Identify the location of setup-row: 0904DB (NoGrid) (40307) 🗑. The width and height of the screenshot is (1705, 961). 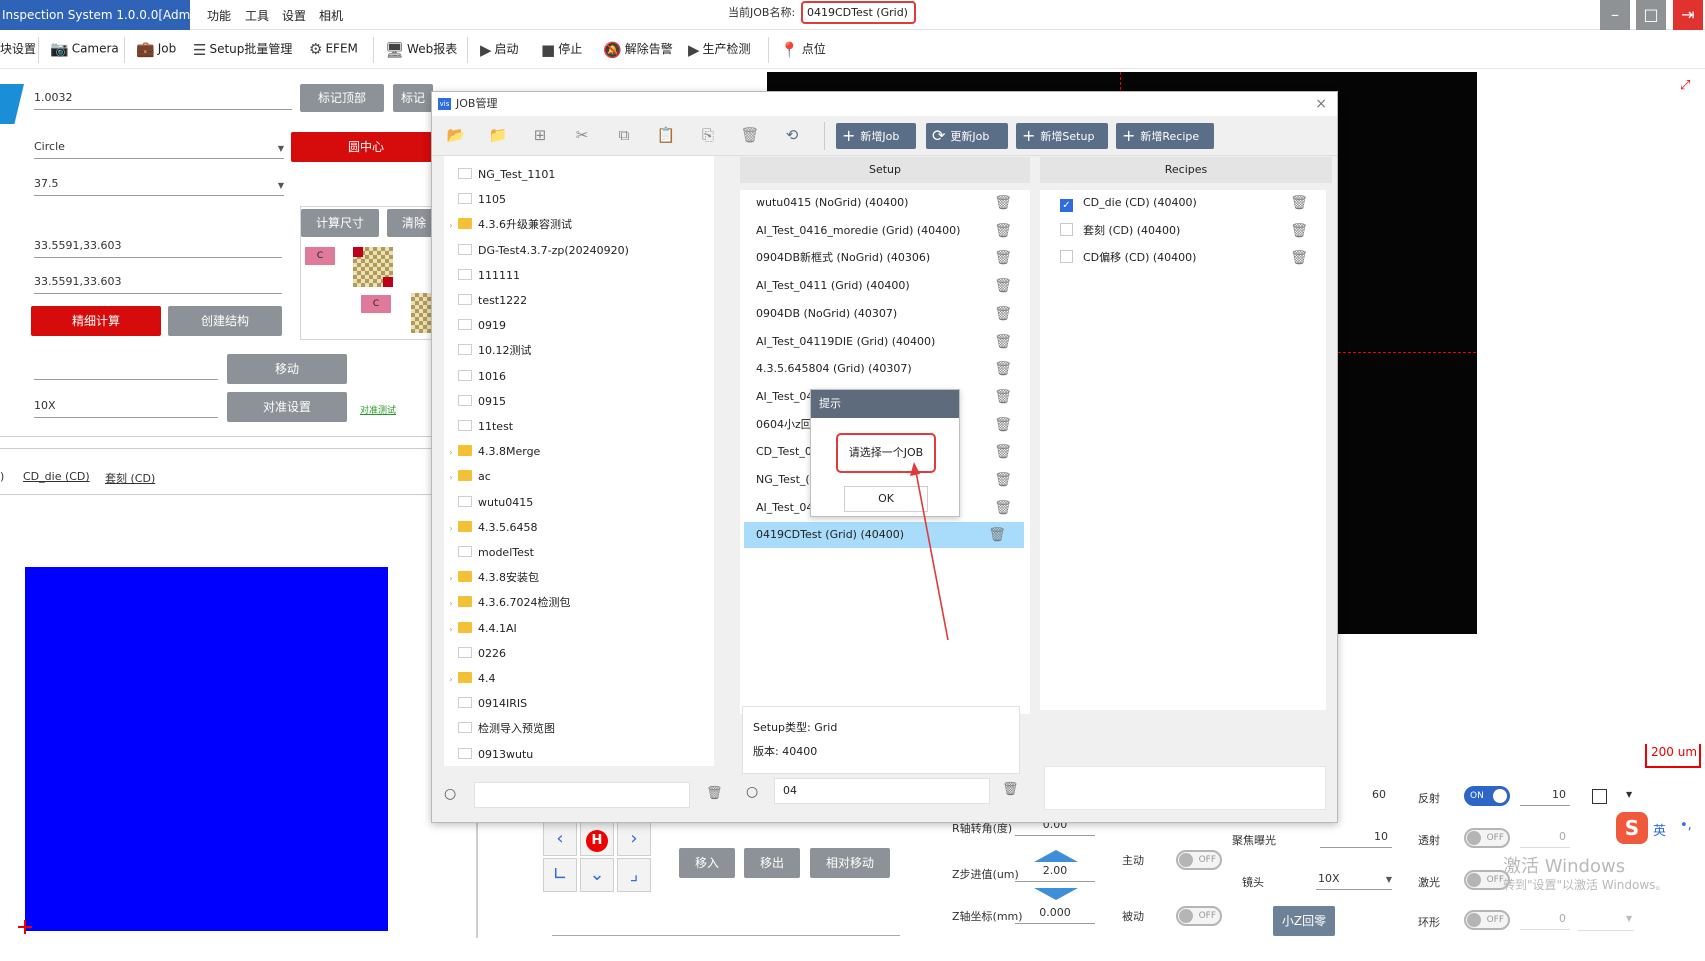
(885, 314).